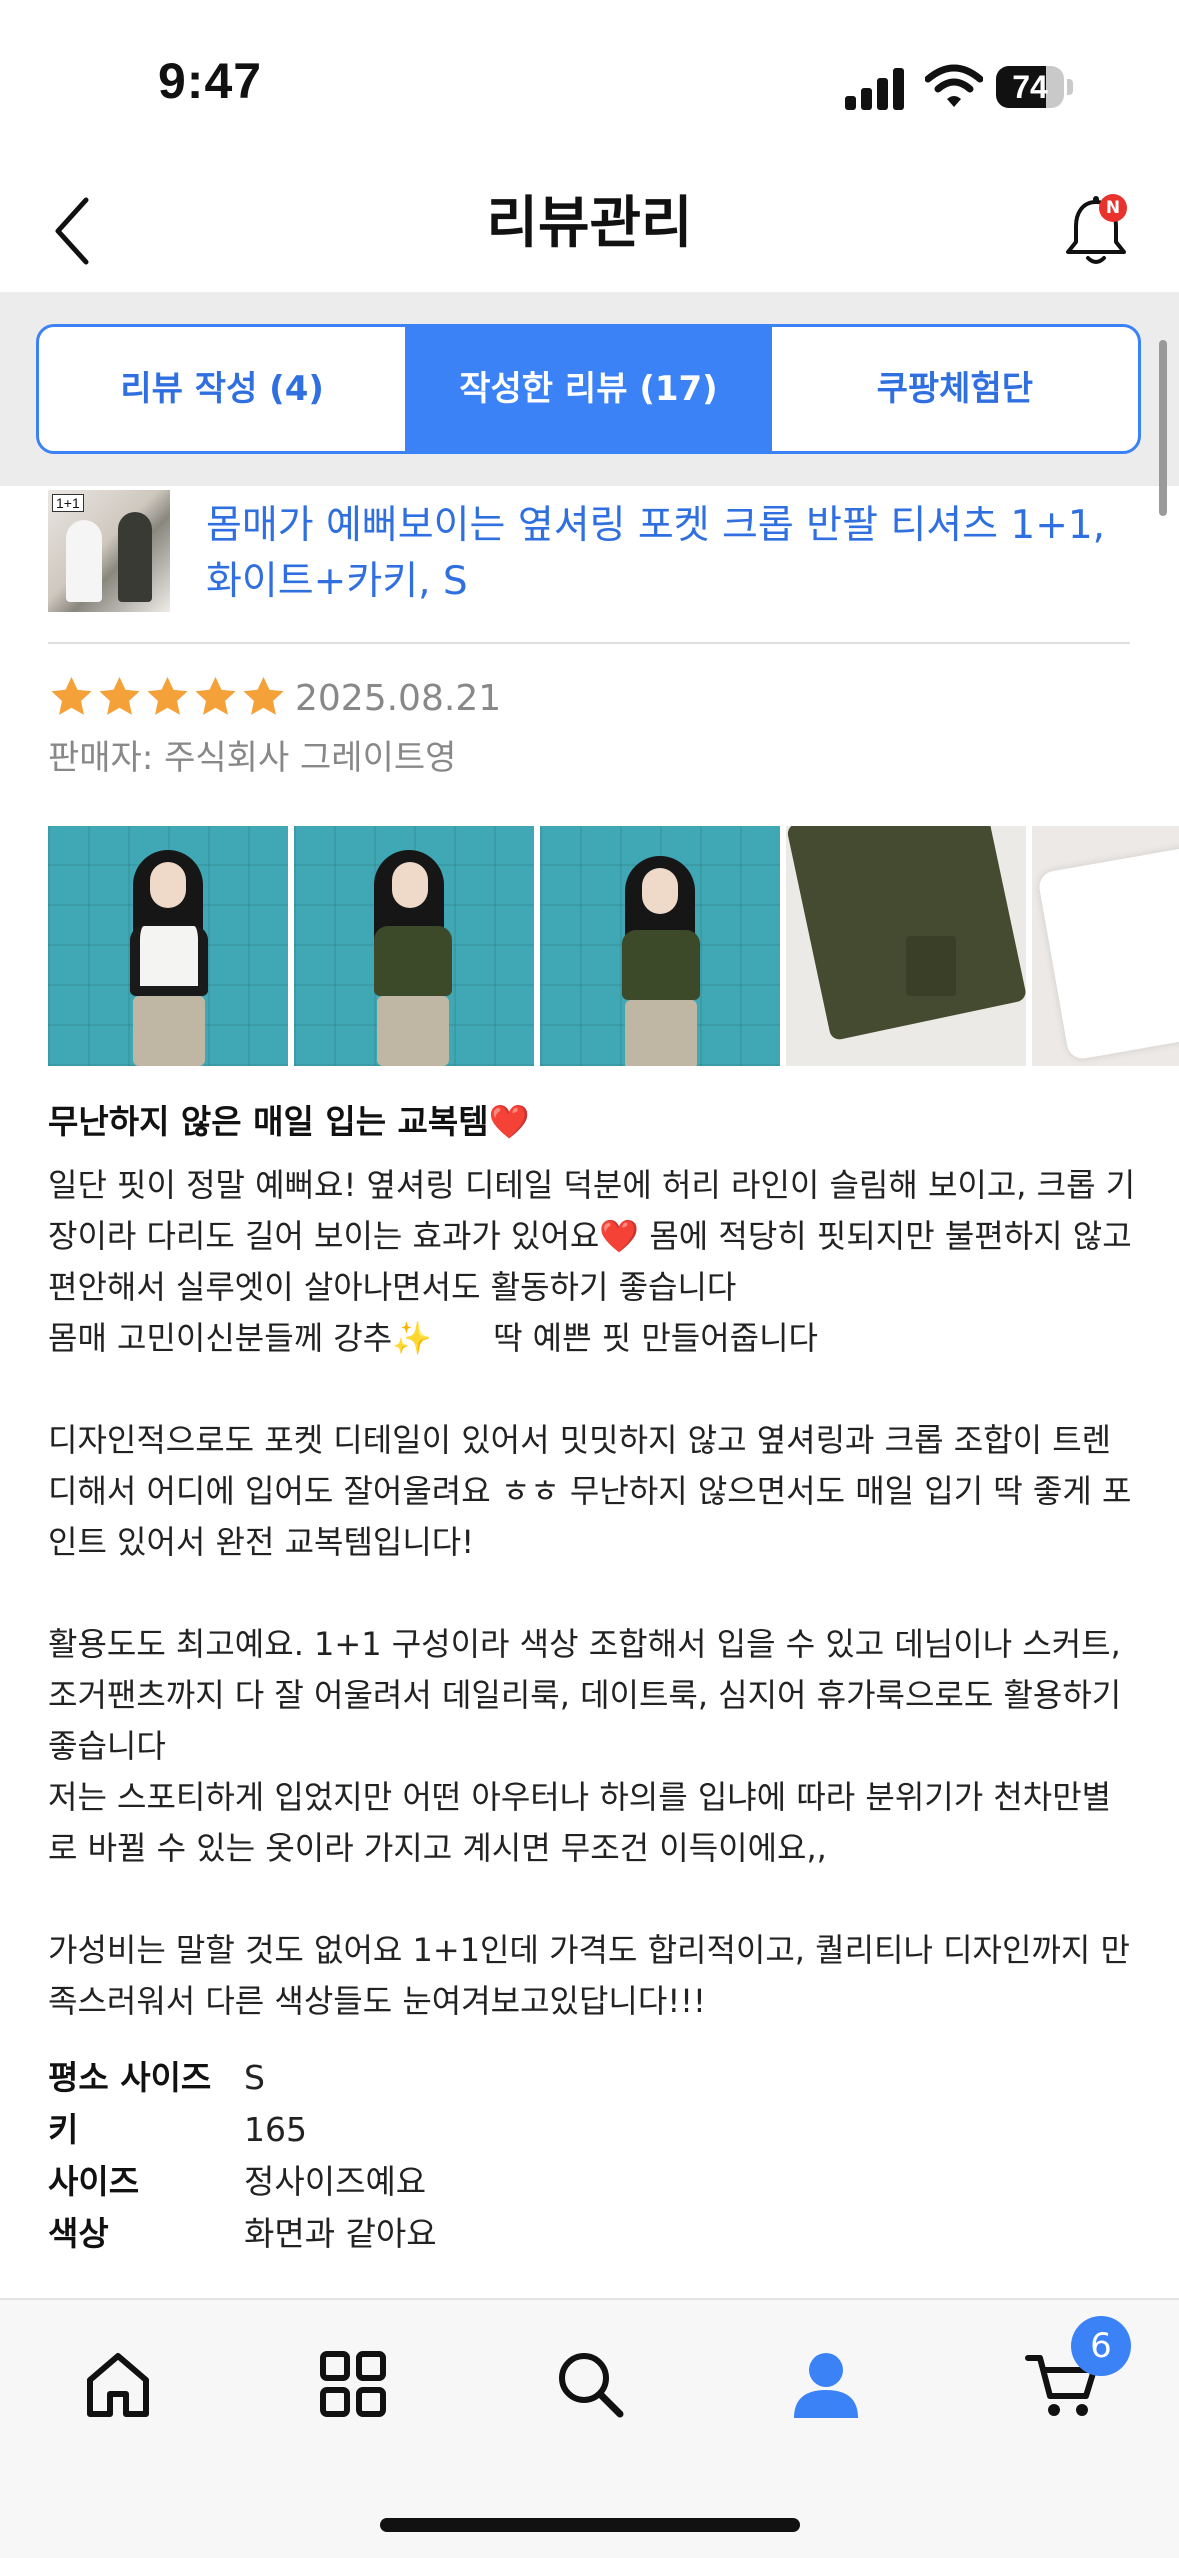  Describe the element at coordinates (254, 2077) in the screenshot. I see `spec-value: S` at that location.